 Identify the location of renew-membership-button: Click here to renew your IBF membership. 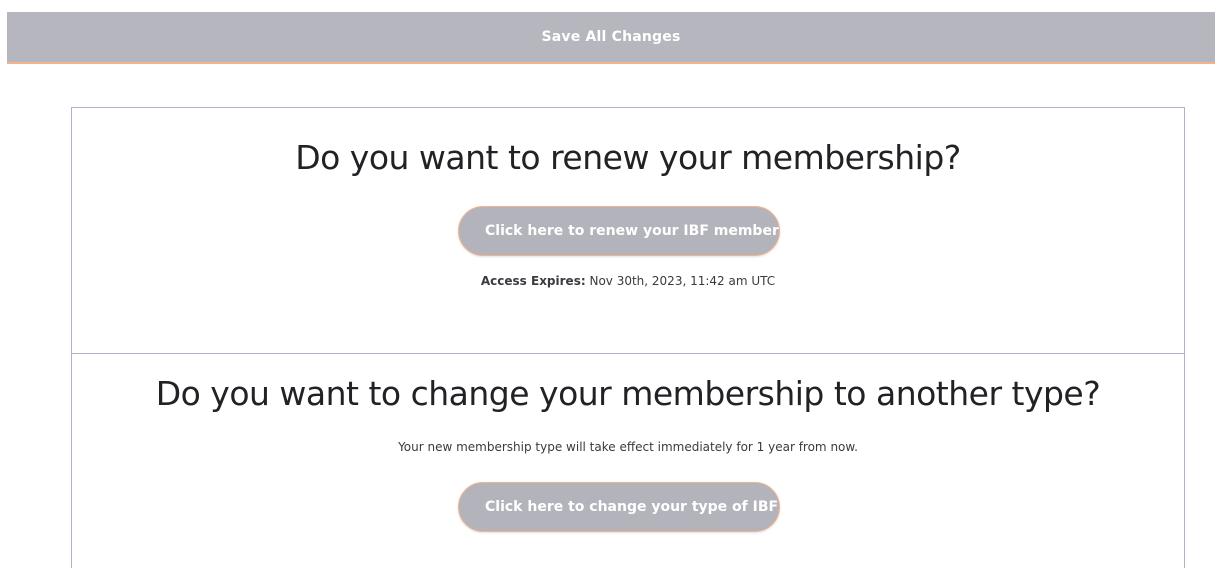
(619, 231).